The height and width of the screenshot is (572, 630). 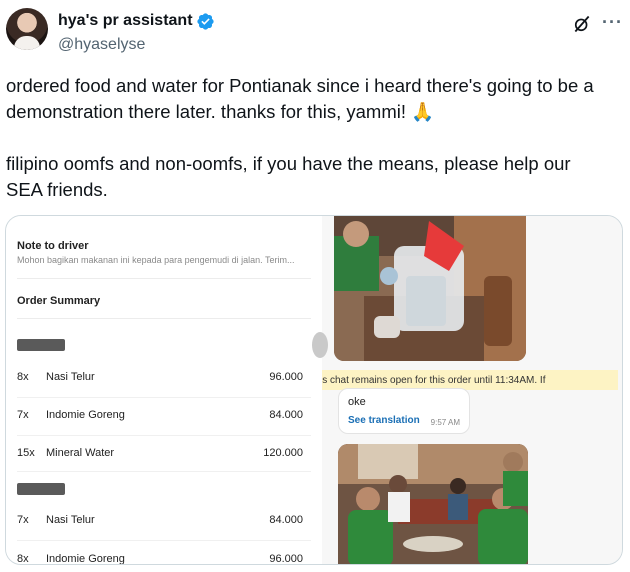 What do you see at coordinates (160, 415) in the screenshot?
I see `order-item-row: 7x Indomie Goreng 84.000` at bounding box center [160, 415].